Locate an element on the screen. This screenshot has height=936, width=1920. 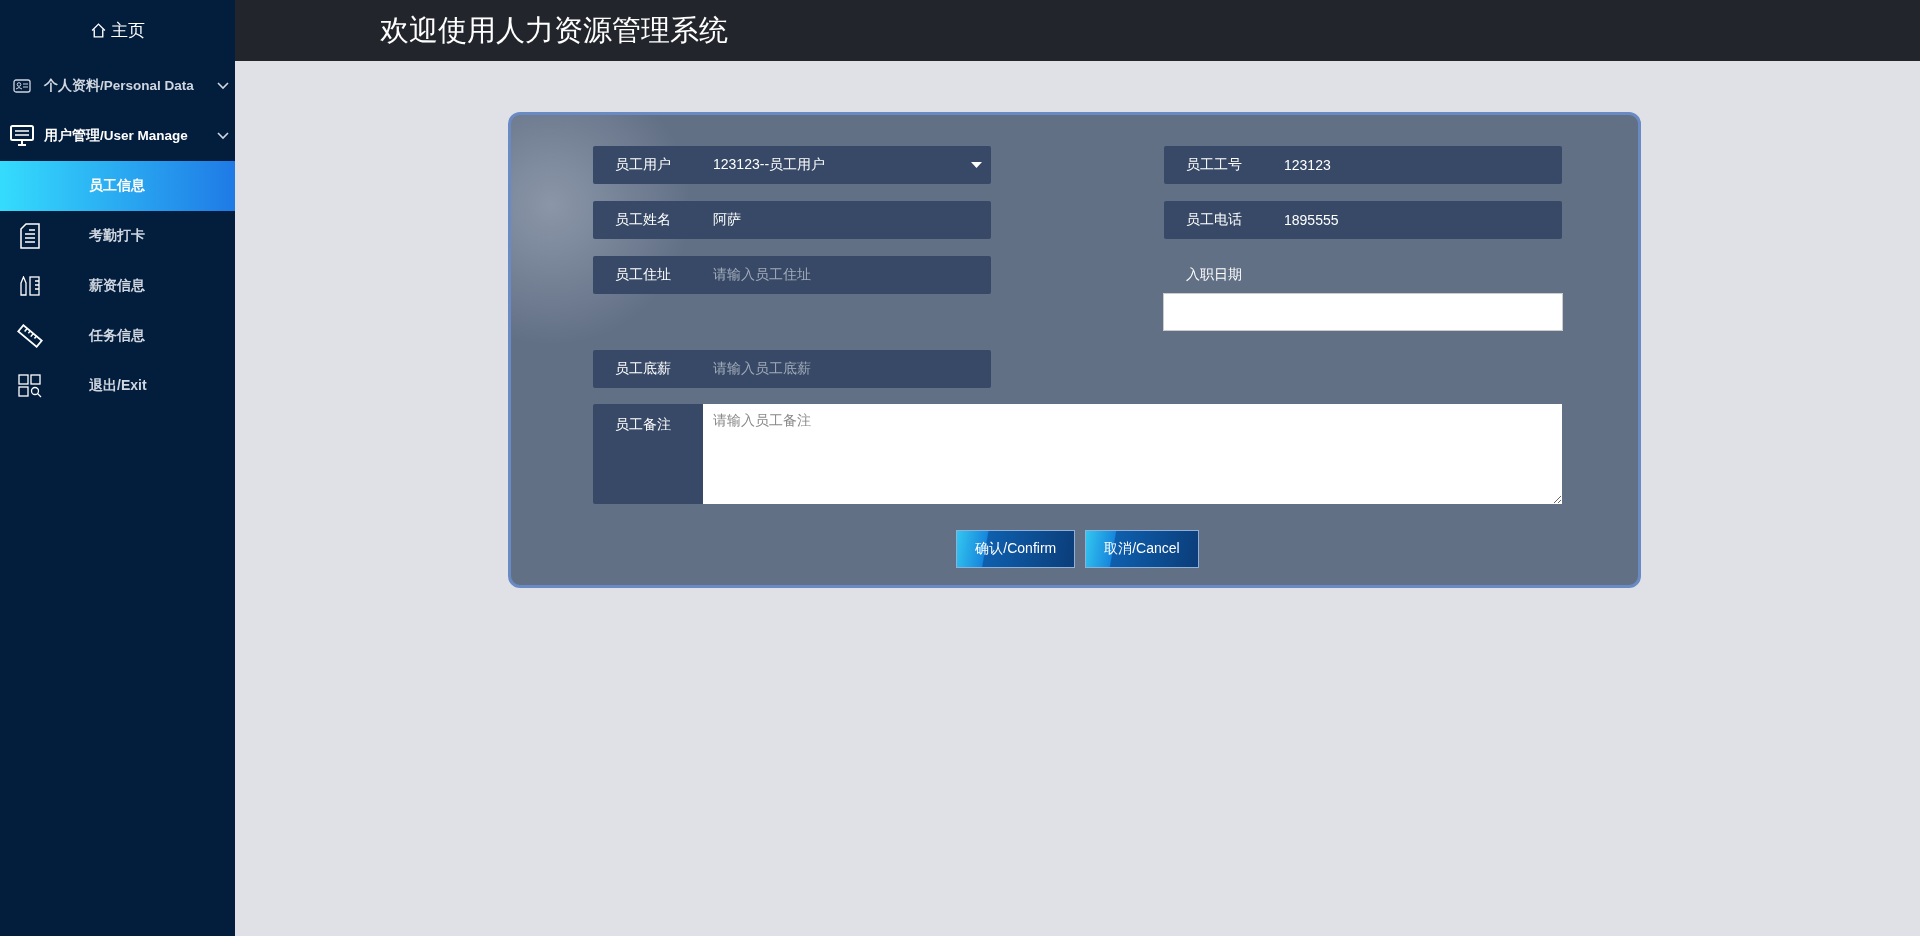
input-field: 员工电话 1895555 is located at coordinates (1363, 220).